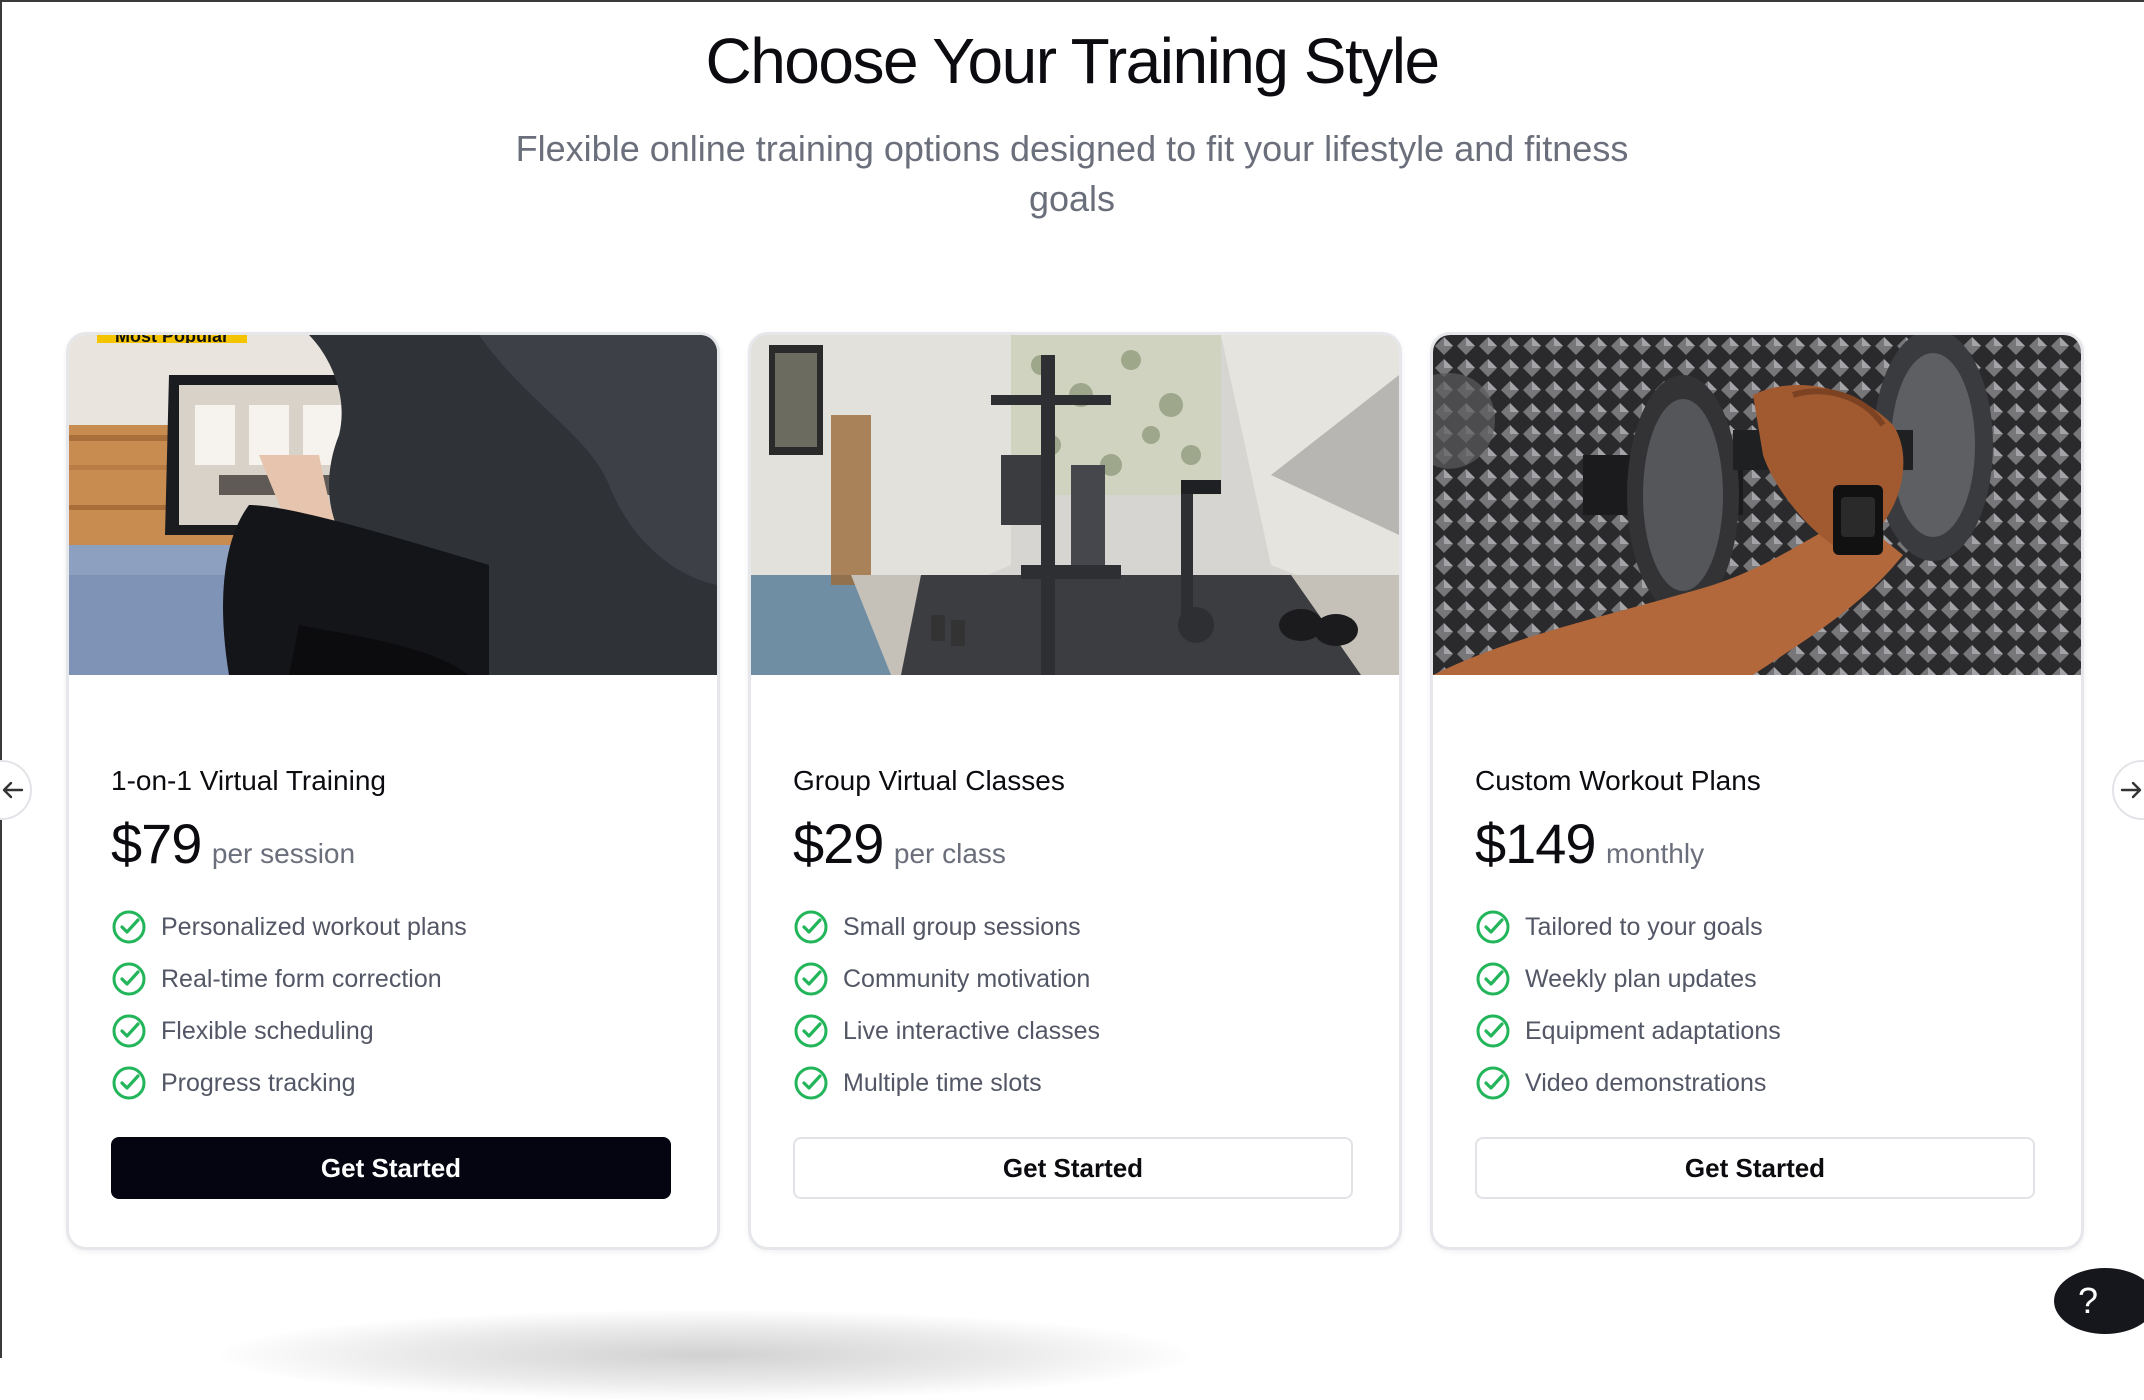 The image size is (2144, 1400). Describe the element at coordinates (929, 780) in the screenshot. I see `plan-name: Group Virtual Classes` at that location.